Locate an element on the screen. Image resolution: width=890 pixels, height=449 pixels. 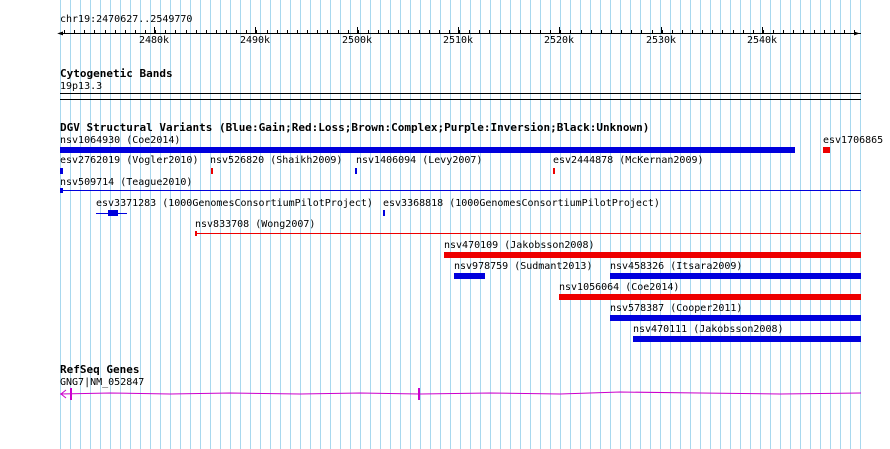
feature-label: nsv470109 (Jakobsson2008) is located at coordinates (519, 246).